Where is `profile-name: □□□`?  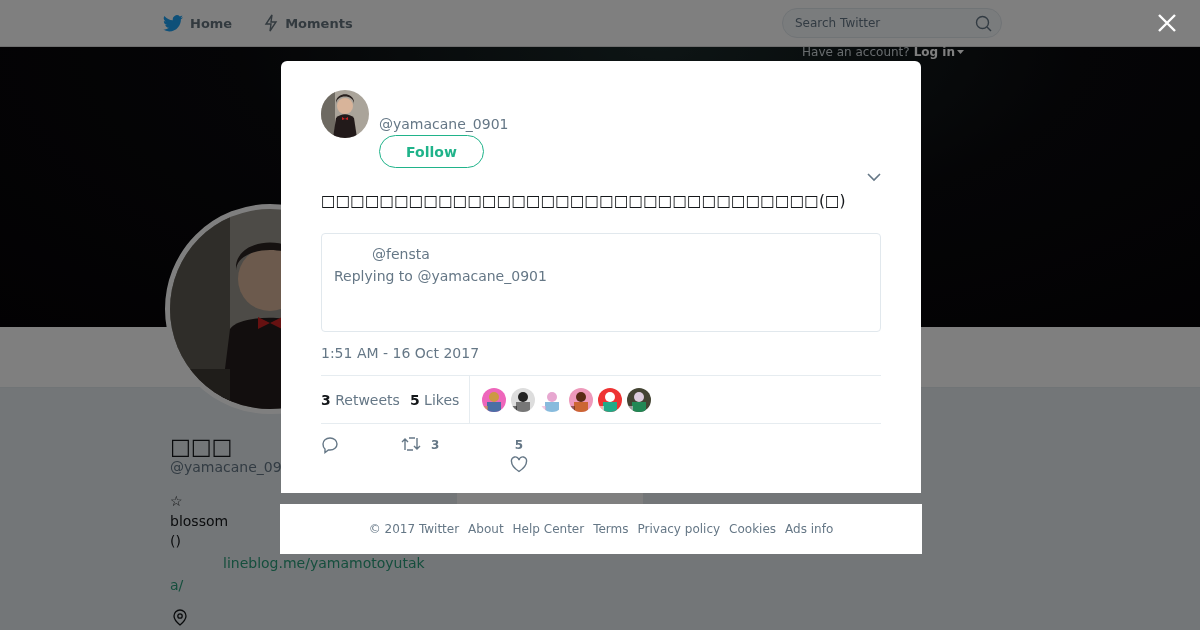
profile-name: □□□ is located at coordinates (201, 446).